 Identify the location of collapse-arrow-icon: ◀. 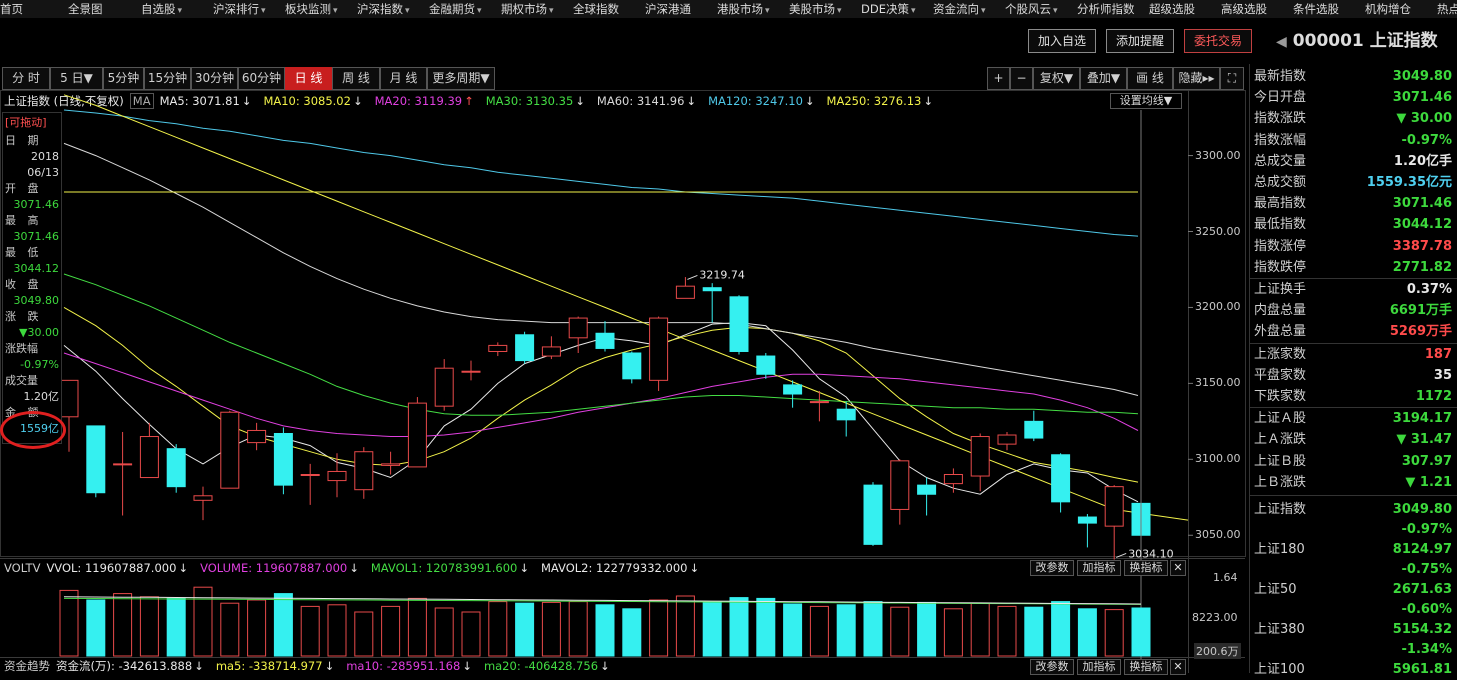
(1281, 42).